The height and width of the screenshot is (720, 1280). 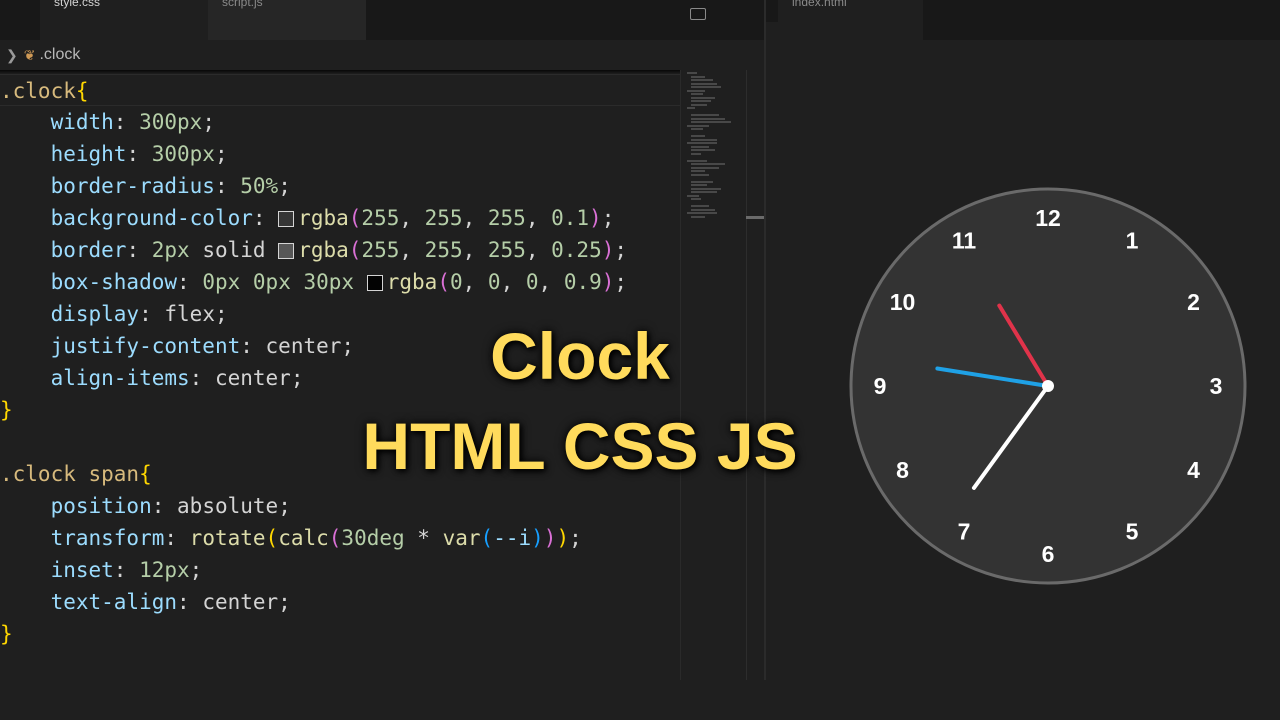 What do you see at coordinates (964, 531) in the screenshot?
I see `clock-number: 7` at bounding box center [964, 531].